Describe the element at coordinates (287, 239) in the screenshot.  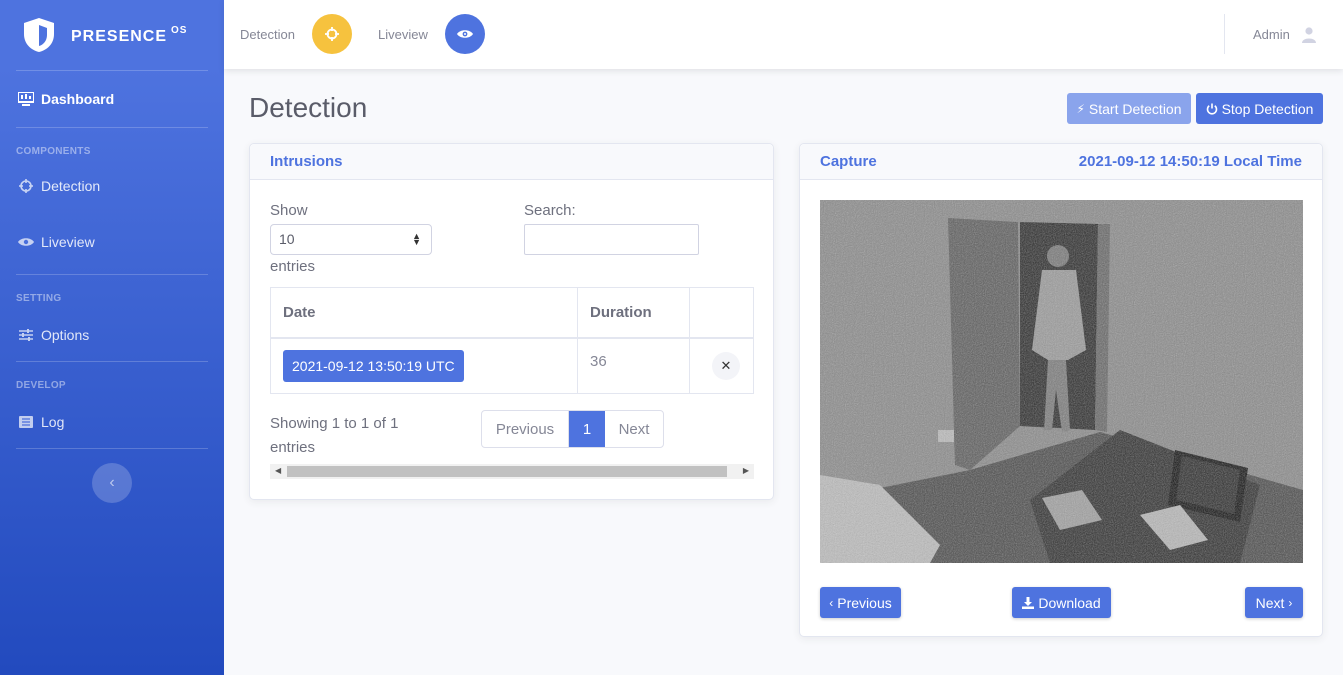
I see `page-size-value: 10` at that location.